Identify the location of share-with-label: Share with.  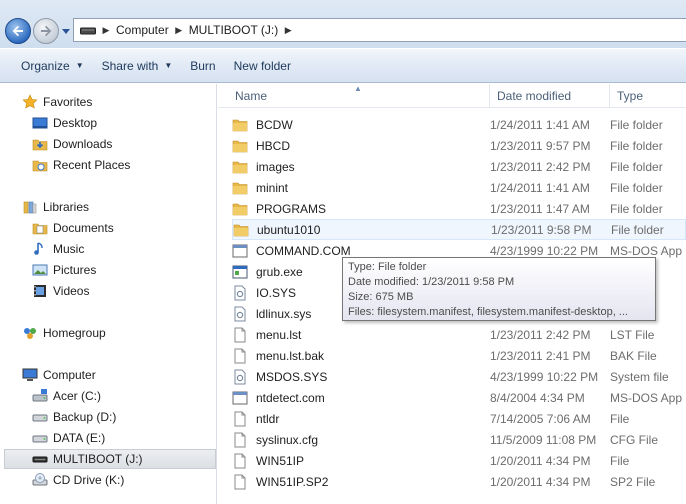
(130, 65).